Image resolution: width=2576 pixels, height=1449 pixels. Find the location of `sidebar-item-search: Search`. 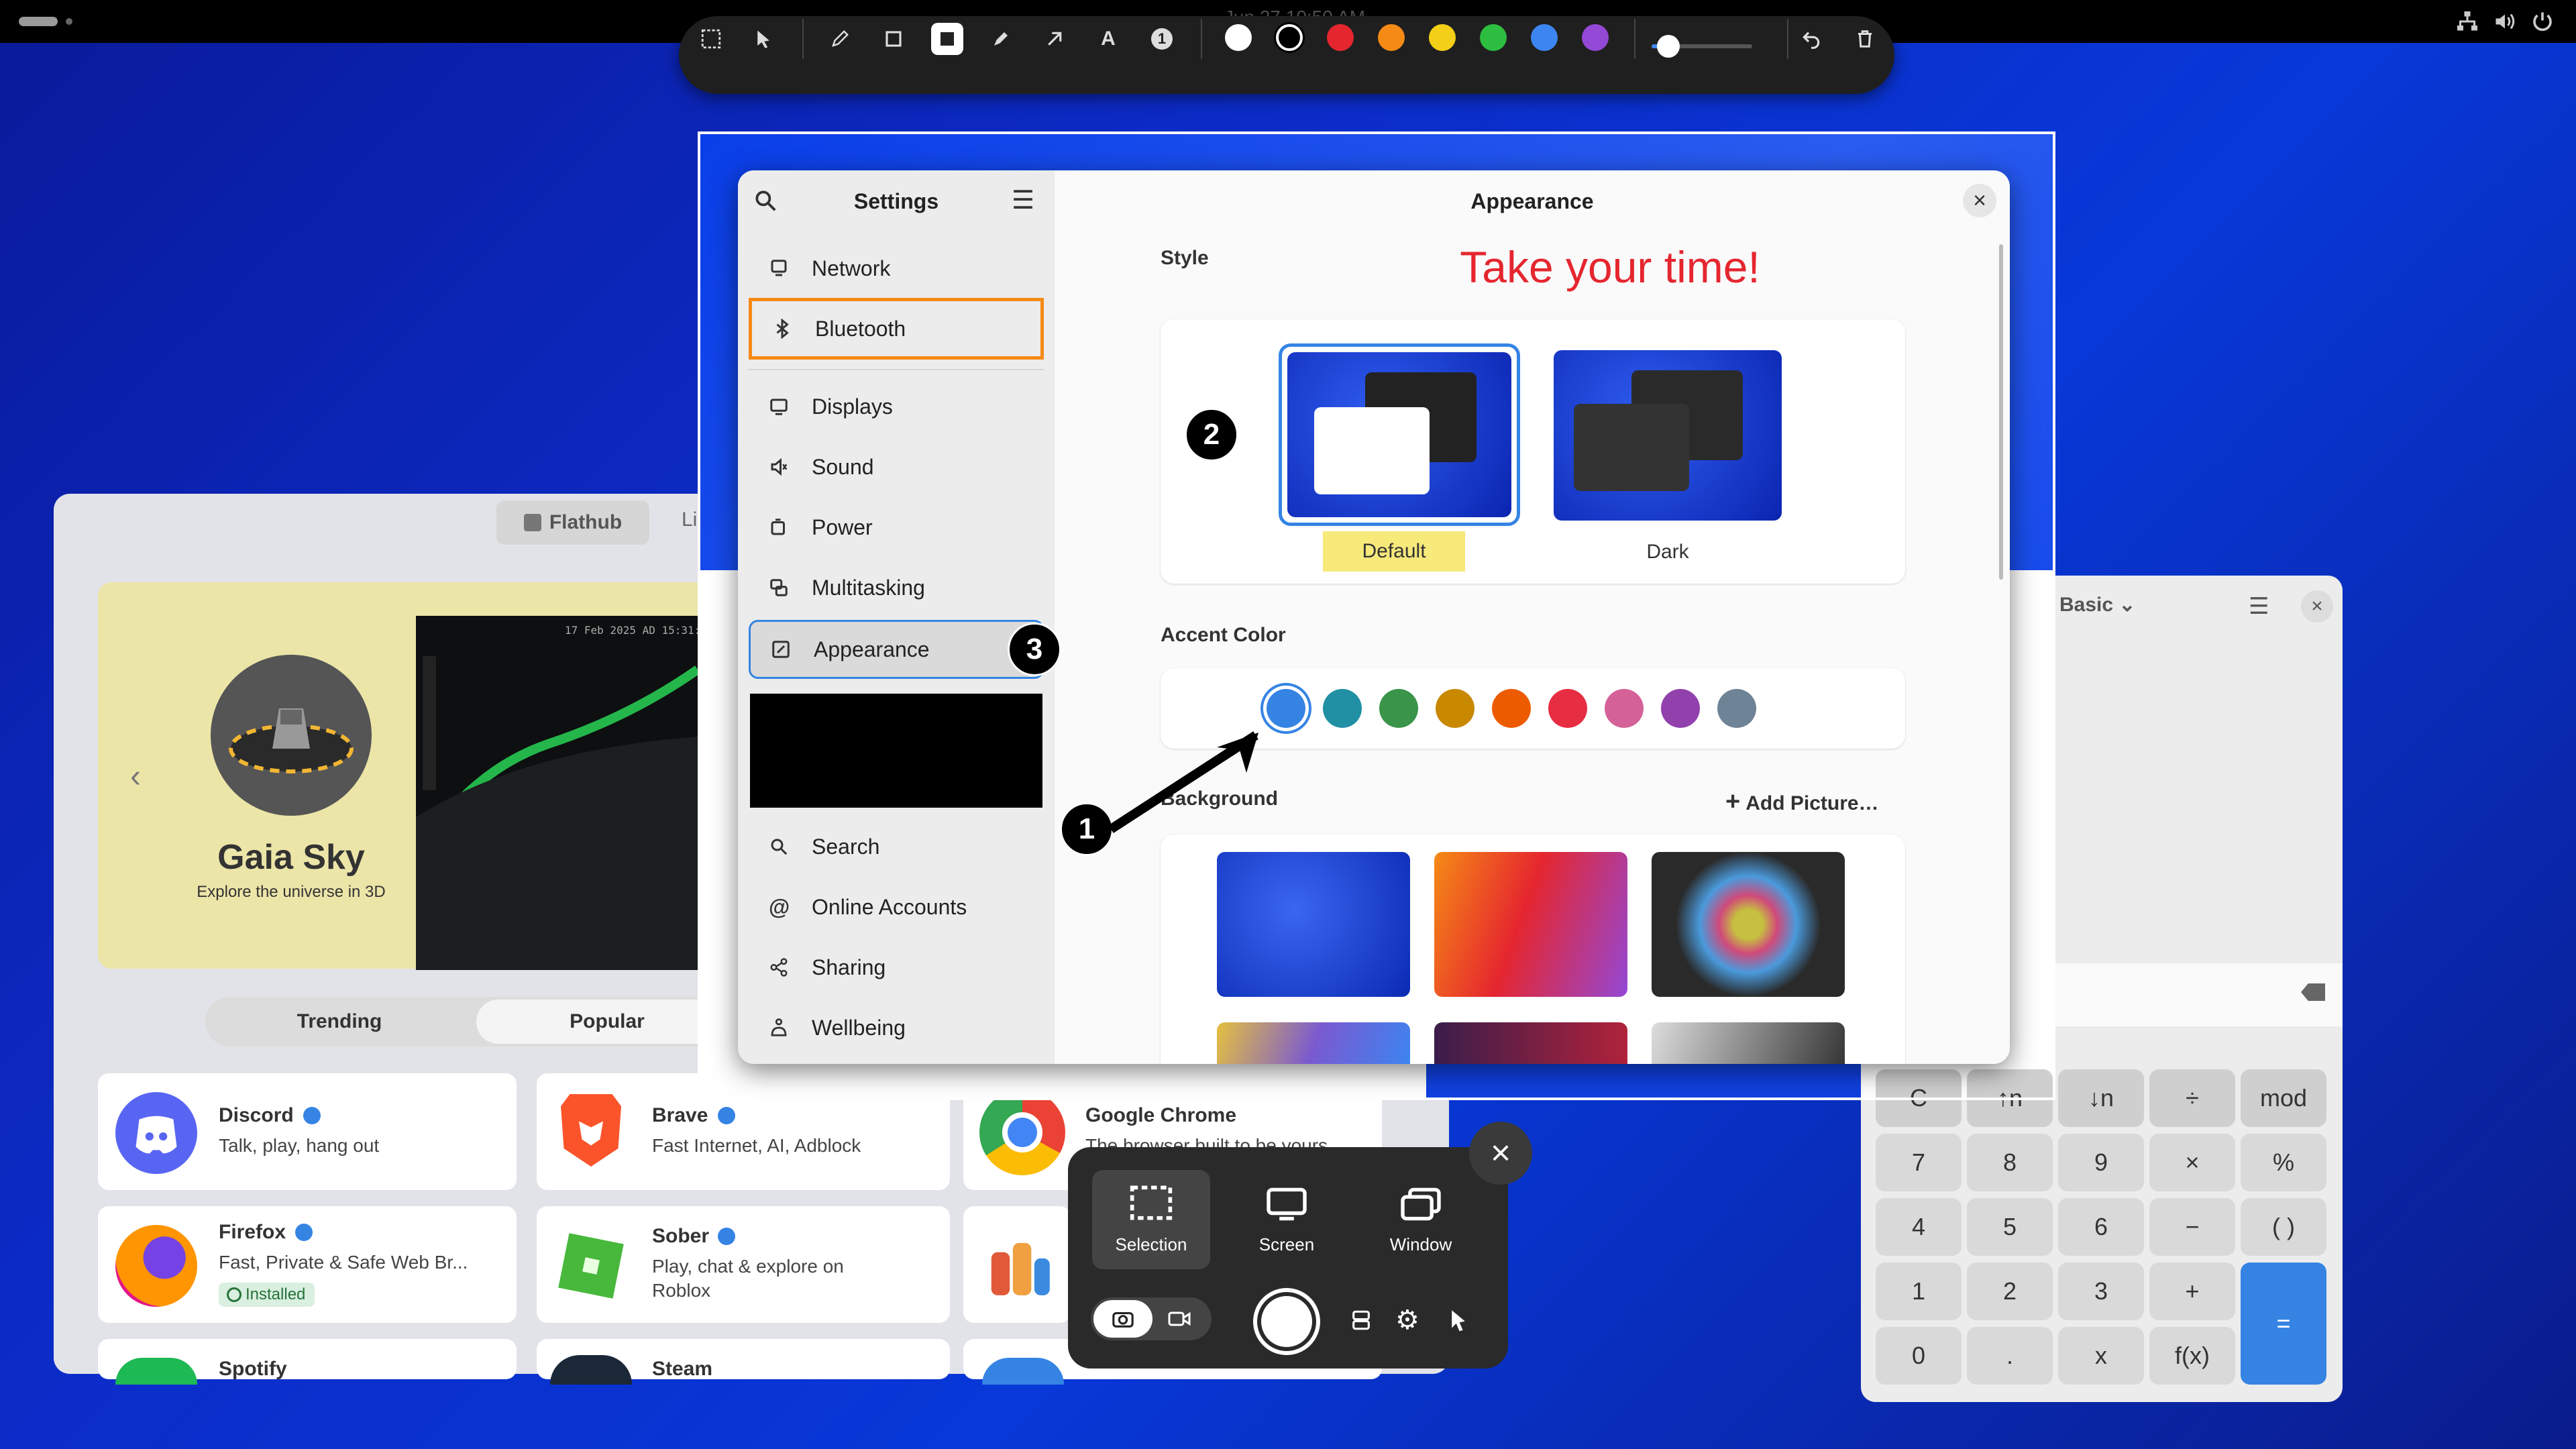

sidebar-item-search: Search is located at coordinates (896, 846).